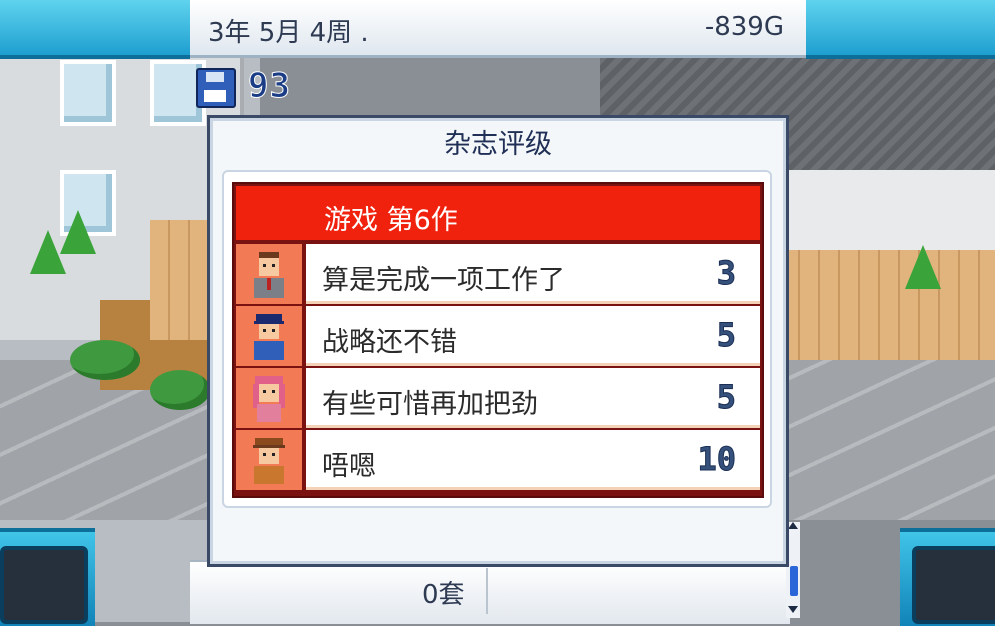 The height and width of the screenshot is (626, 995). What do you see at coordinates (95, 29) in the screenshot?
I see `topbar-left-panel` at bounding box center [95, 29].